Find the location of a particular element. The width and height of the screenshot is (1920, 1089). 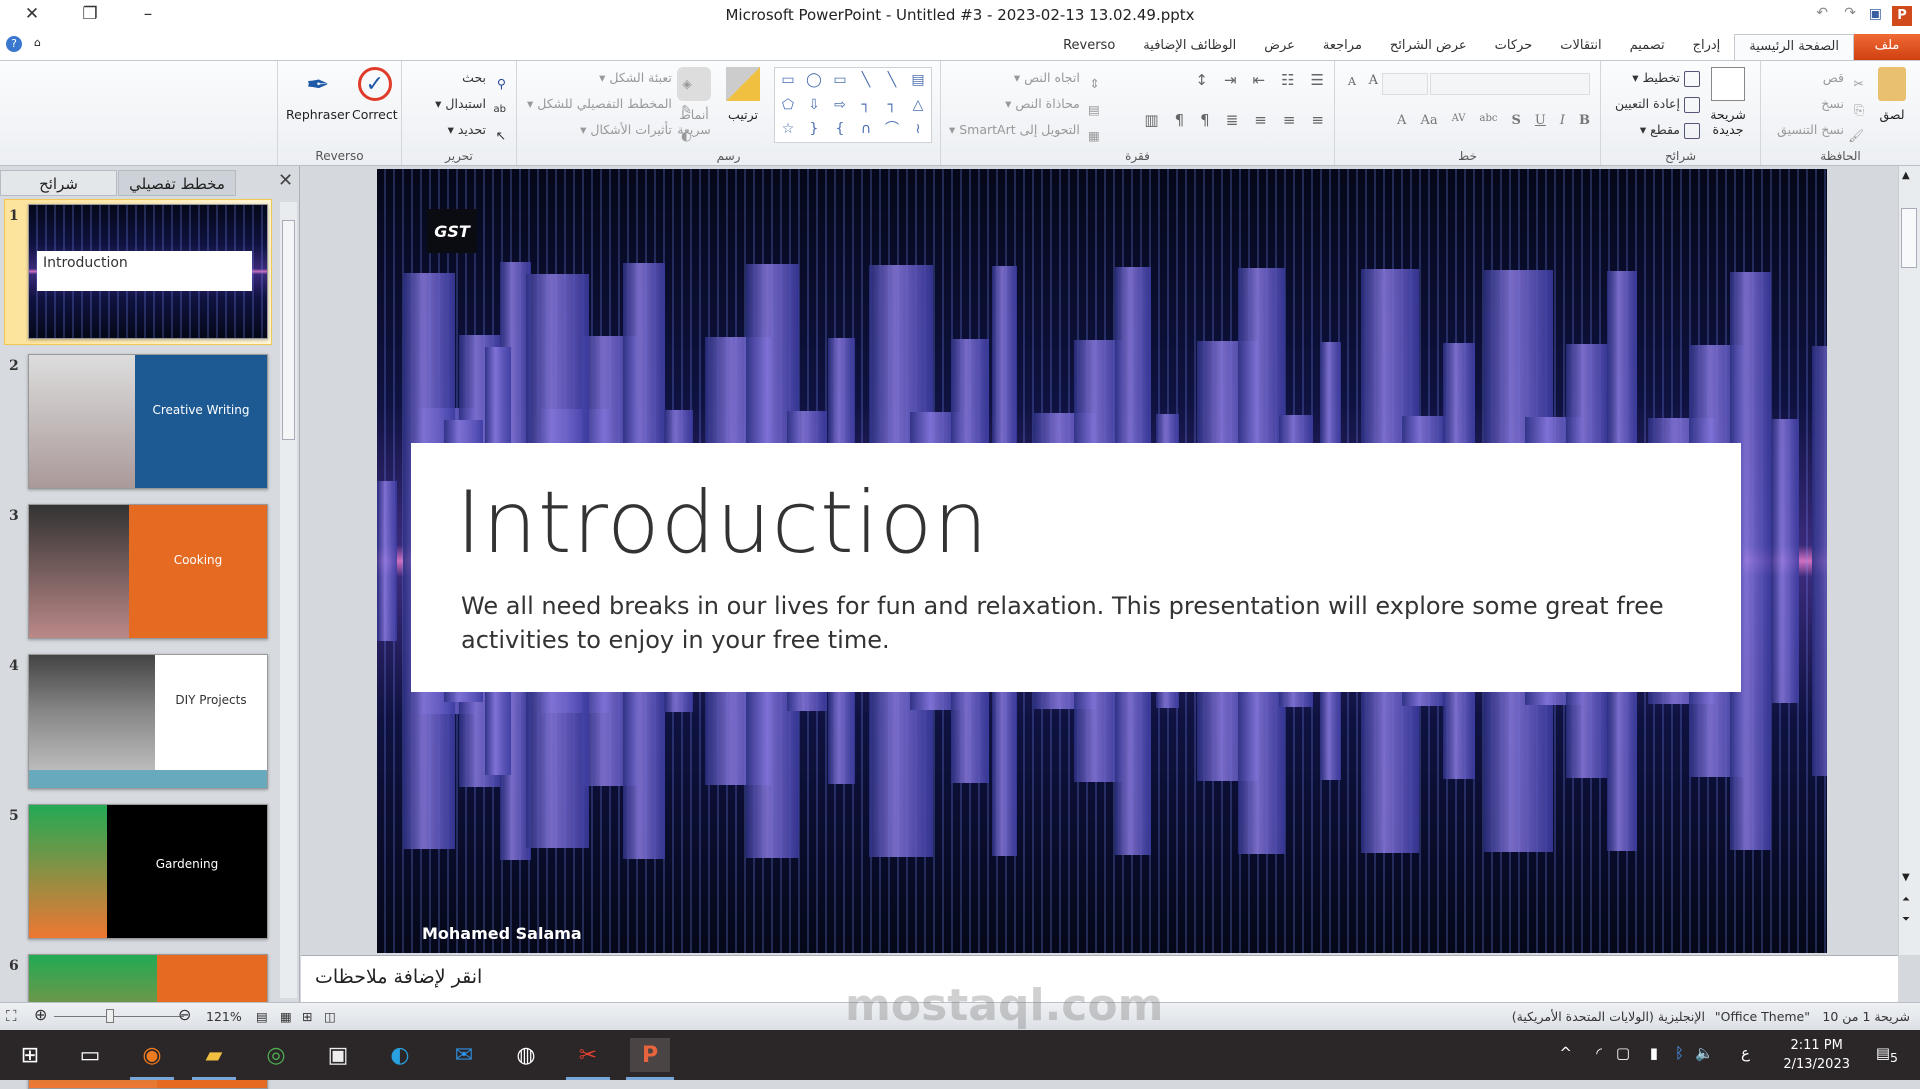

next-slide-icon: ⏷ is located at coordinates (1906, 919).